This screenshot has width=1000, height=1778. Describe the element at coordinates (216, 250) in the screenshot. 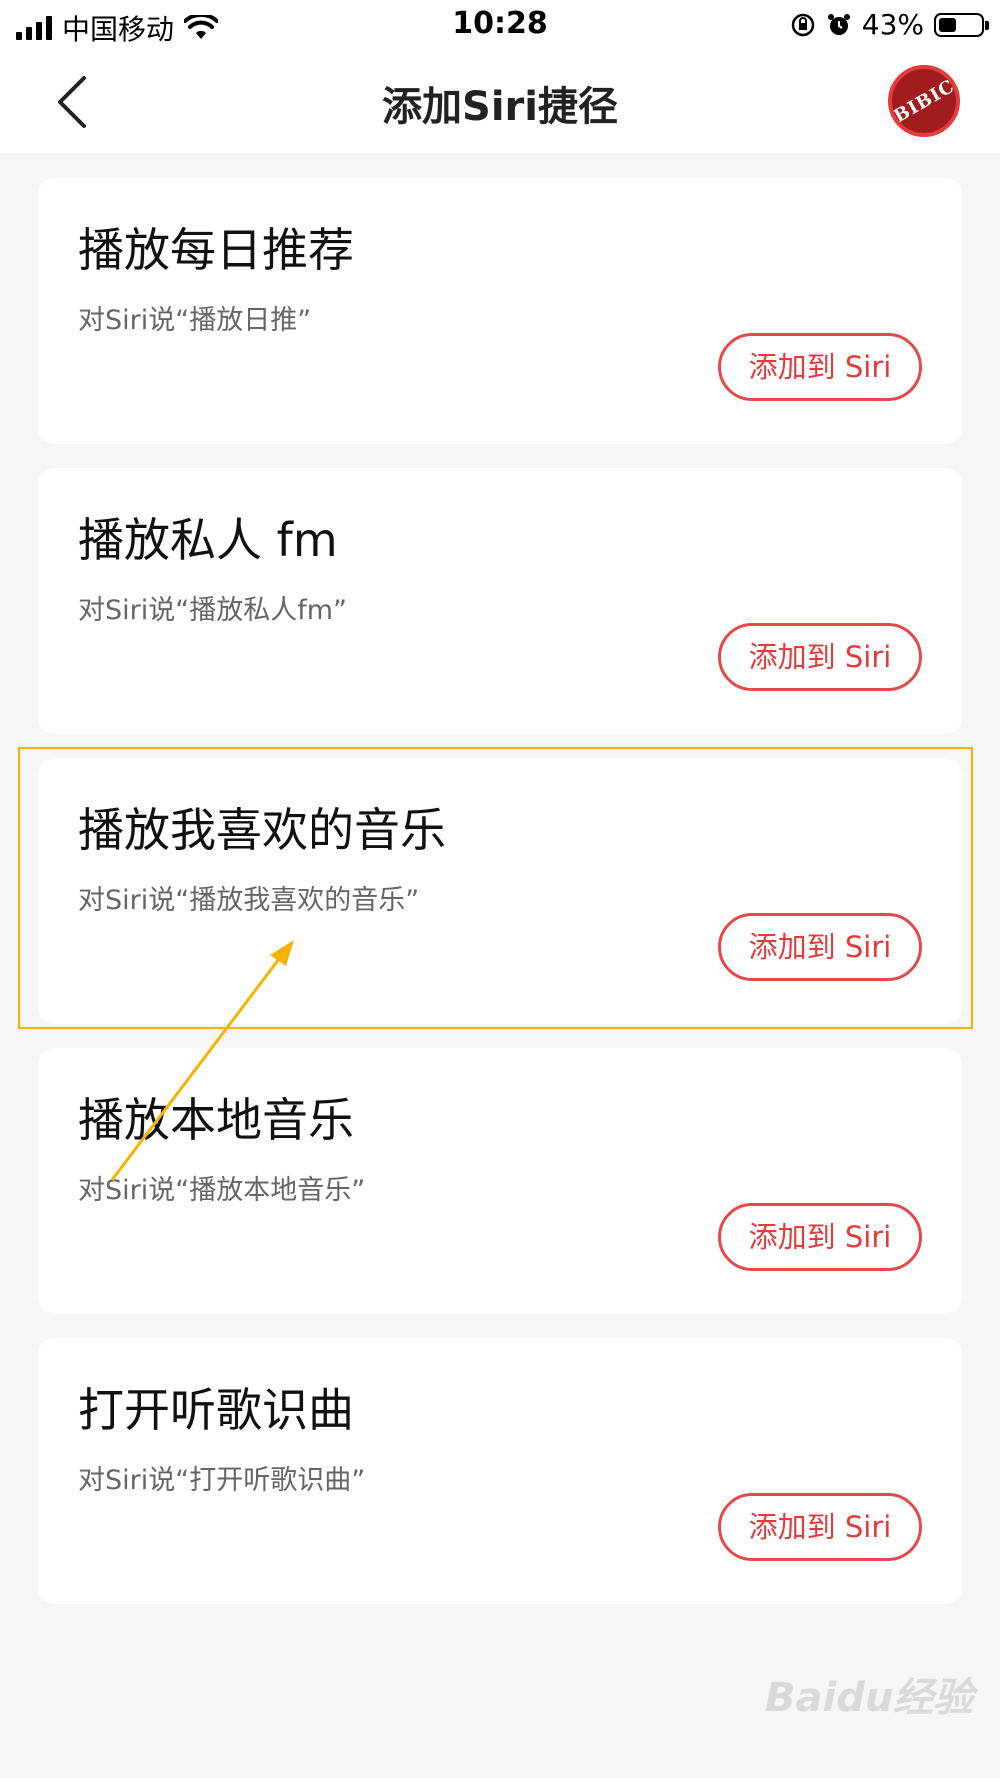

I see `shortcut-title: 播放每日推荐` at that location.